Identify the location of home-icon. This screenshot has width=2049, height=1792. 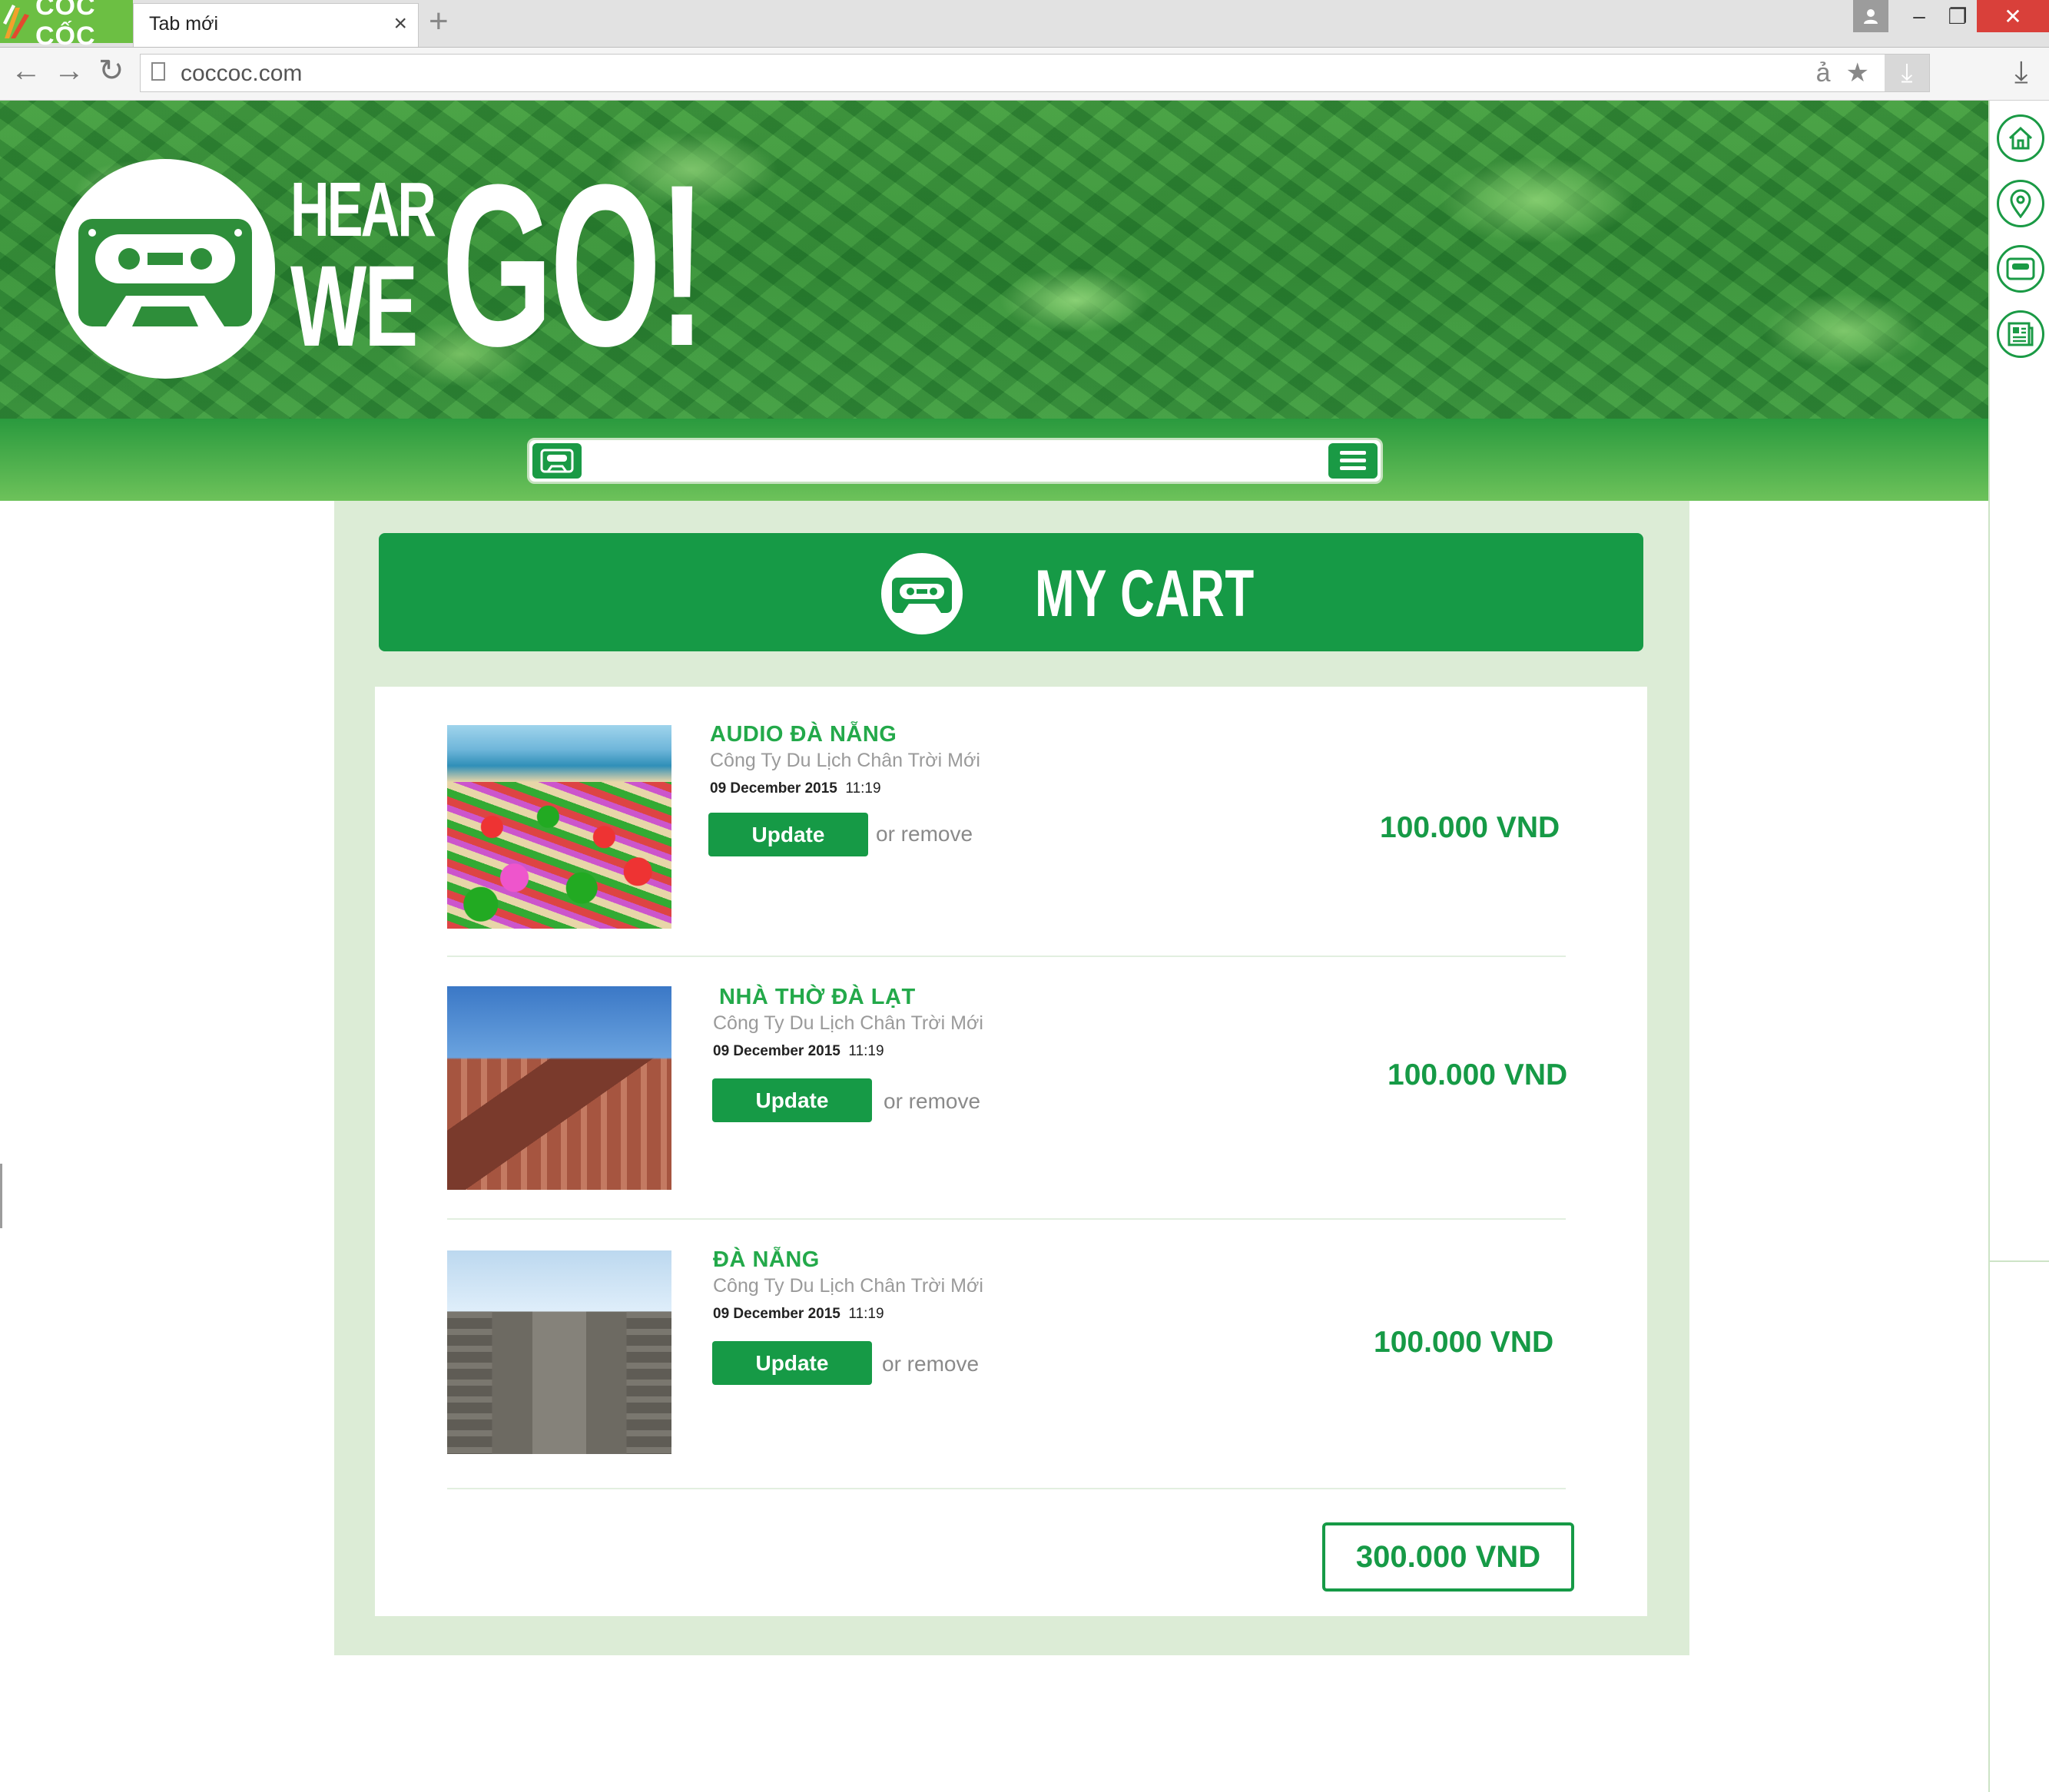
(2020, 138).